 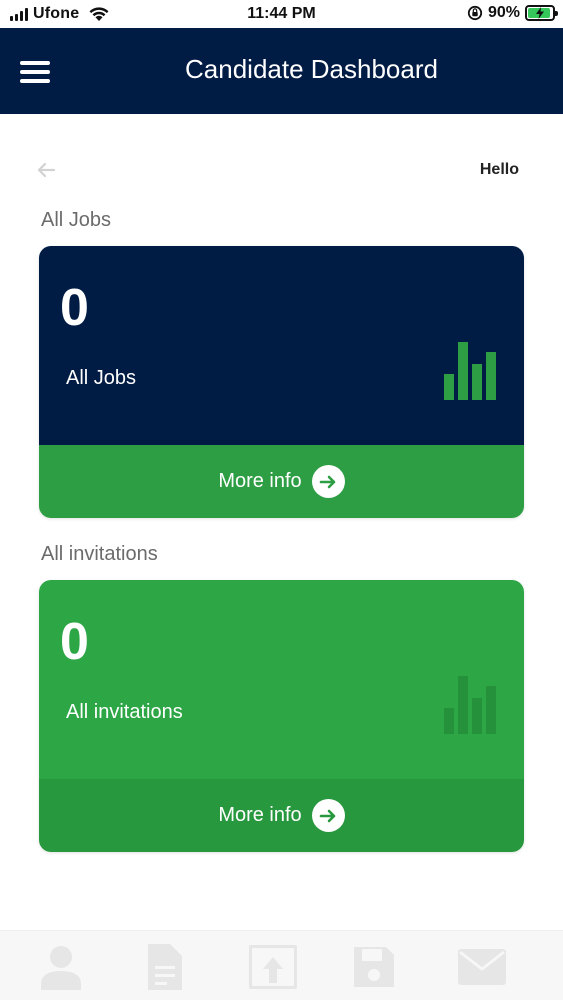 I want to click on rotation-lock-icon, so click(x=475, y=13).